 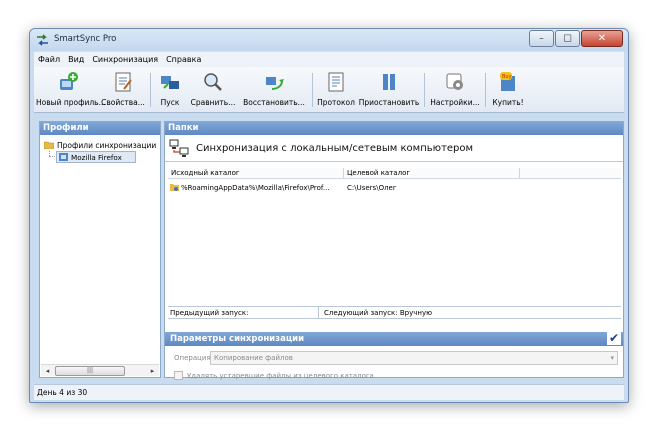 What do you see at coordinates (47, 371) in the screenshot?
I see `scroll-left-icon: ◂` at bounding box center [47, 371].